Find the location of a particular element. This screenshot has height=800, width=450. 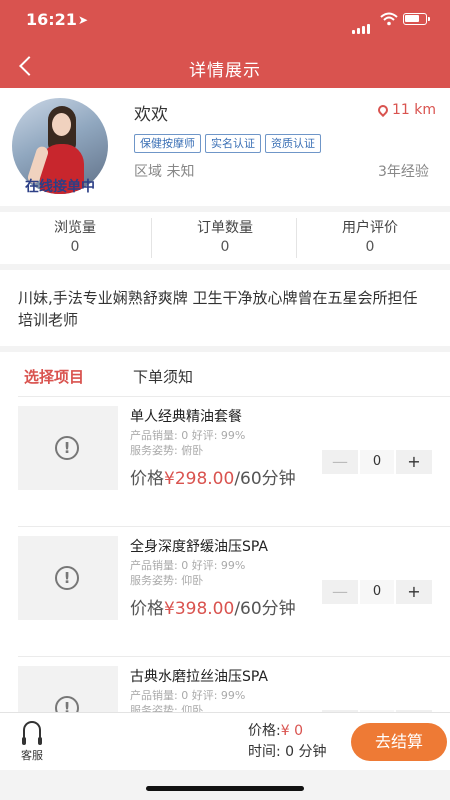

stat-label: 用户评价 is located at coordinates (370, 228).